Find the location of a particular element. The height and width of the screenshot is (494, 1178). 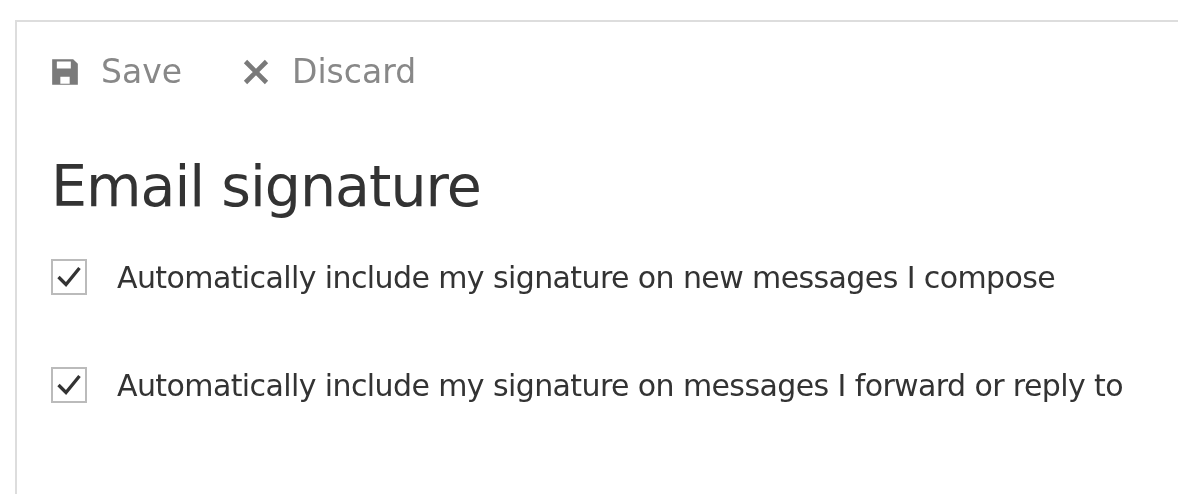

discard-button: Discard is located at coordinates (329, 71).